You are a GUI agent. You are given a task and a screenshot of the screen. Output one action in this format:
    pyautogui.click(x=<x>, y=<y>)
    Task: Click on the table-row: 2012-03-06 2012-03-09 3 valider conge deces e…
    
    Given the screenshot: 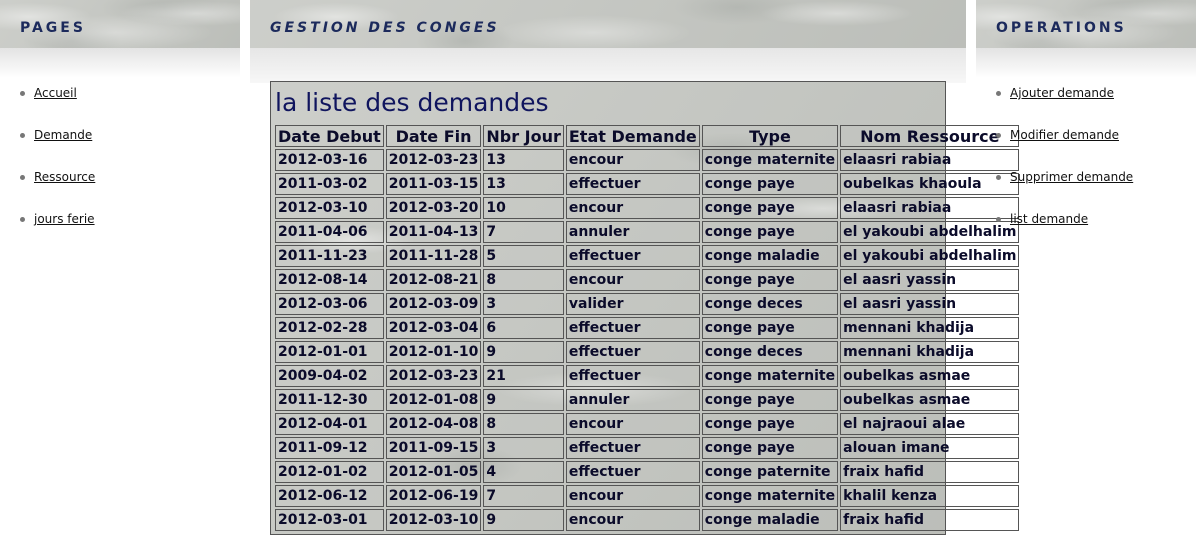 What is the action you would take?
    pyautogui.click(x=647, y=304)
    